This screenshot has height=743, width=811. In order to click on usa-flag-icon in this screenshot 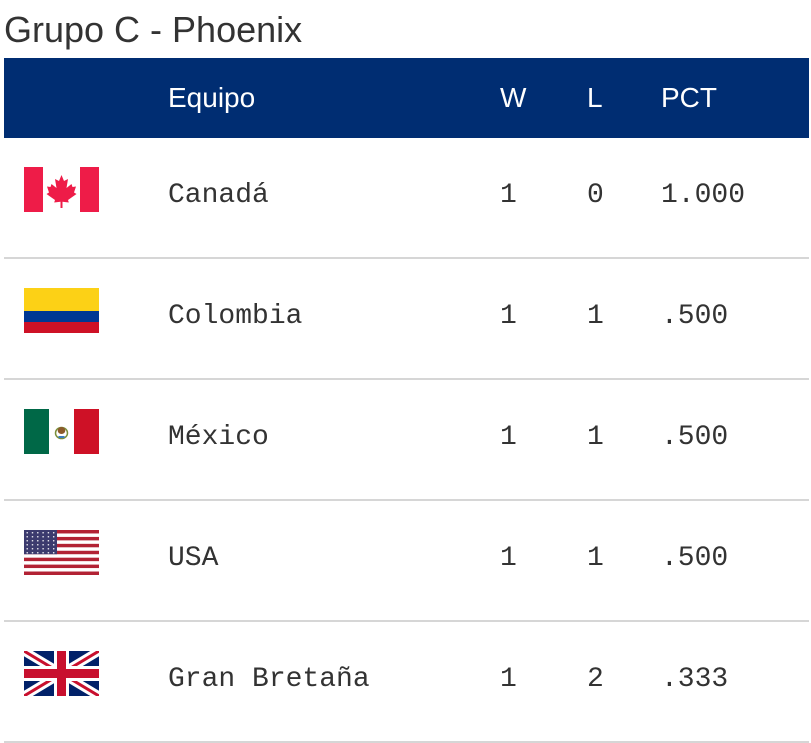, I will do `click(61, 552)`.